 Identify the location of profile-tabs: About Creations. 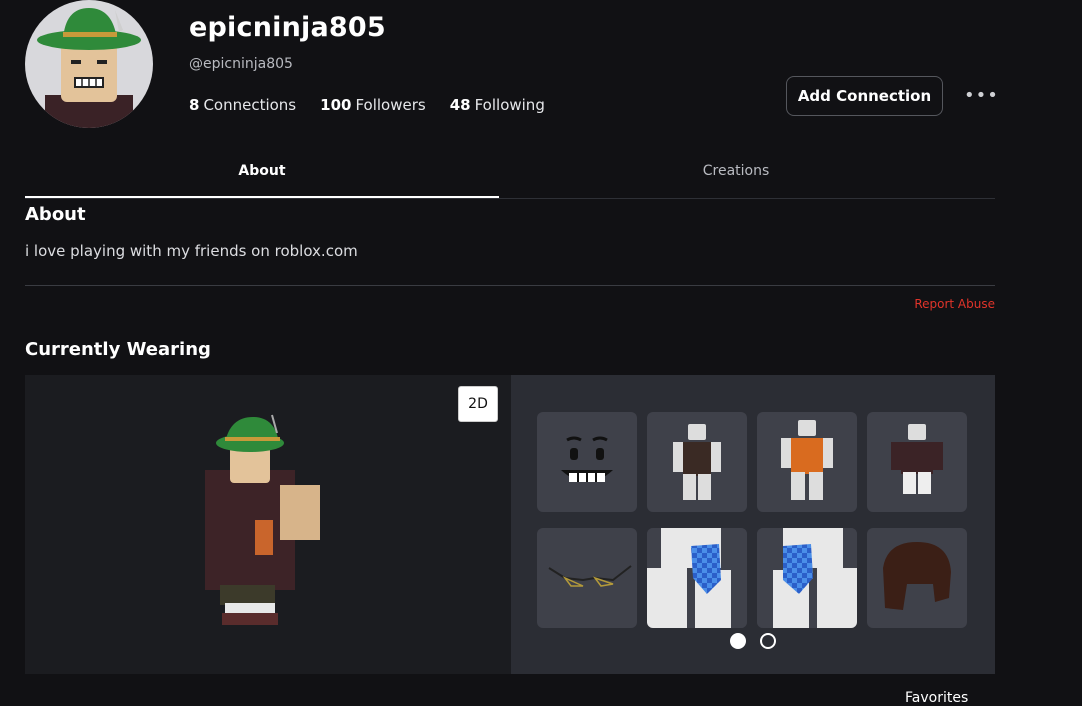
(510, 174).